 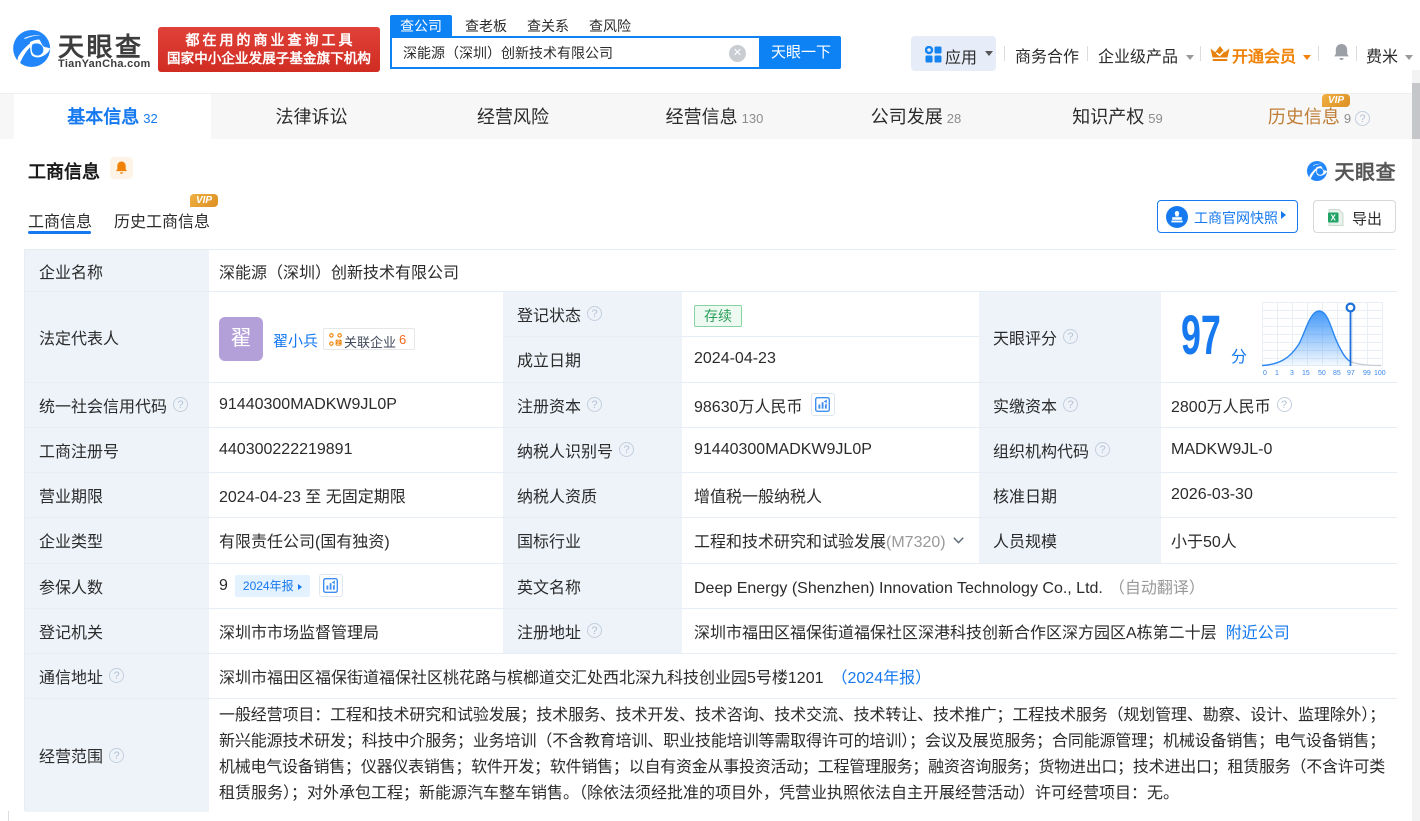 What do you see at coordinates (1292, 373) in the screenshot?
I see `svg-text: 3` at bounding box center [1292, 373].